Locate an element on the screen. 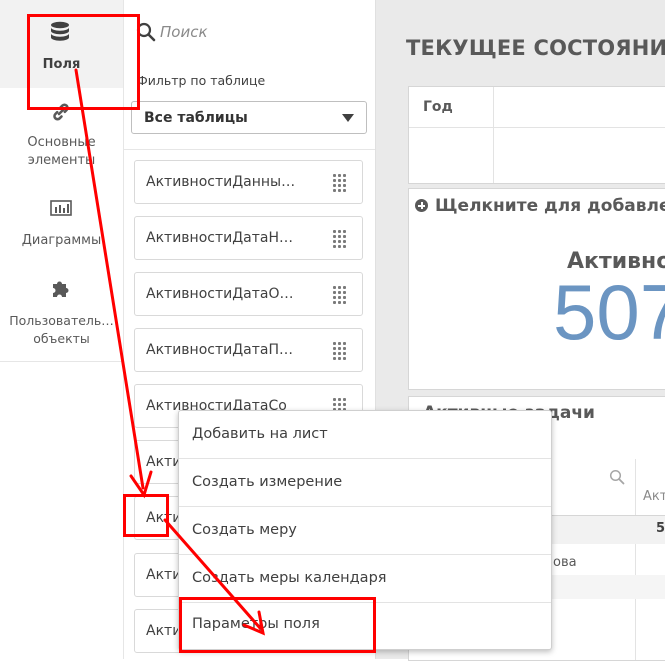 The height and width of the screenshot is (661, 665). search-input is located at coordinates (260, 32).